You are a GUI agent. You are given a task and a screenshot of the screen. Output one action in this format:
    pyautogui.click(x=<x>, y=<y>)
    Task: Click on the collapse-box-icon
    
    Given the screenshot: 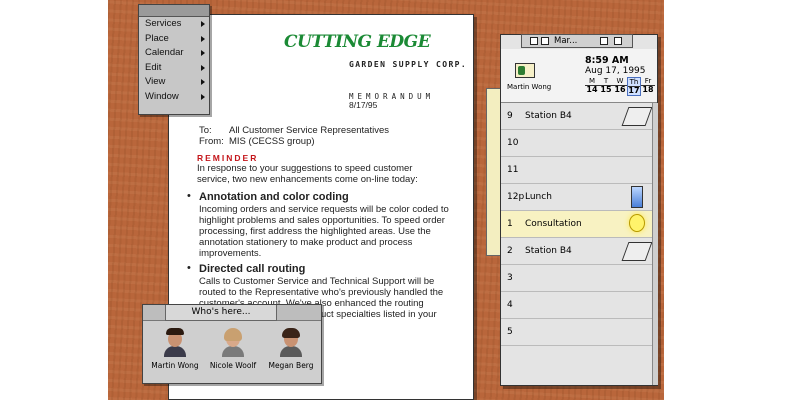 What is the action you would take?
    pyautogui.click(x=618, y=41)
    